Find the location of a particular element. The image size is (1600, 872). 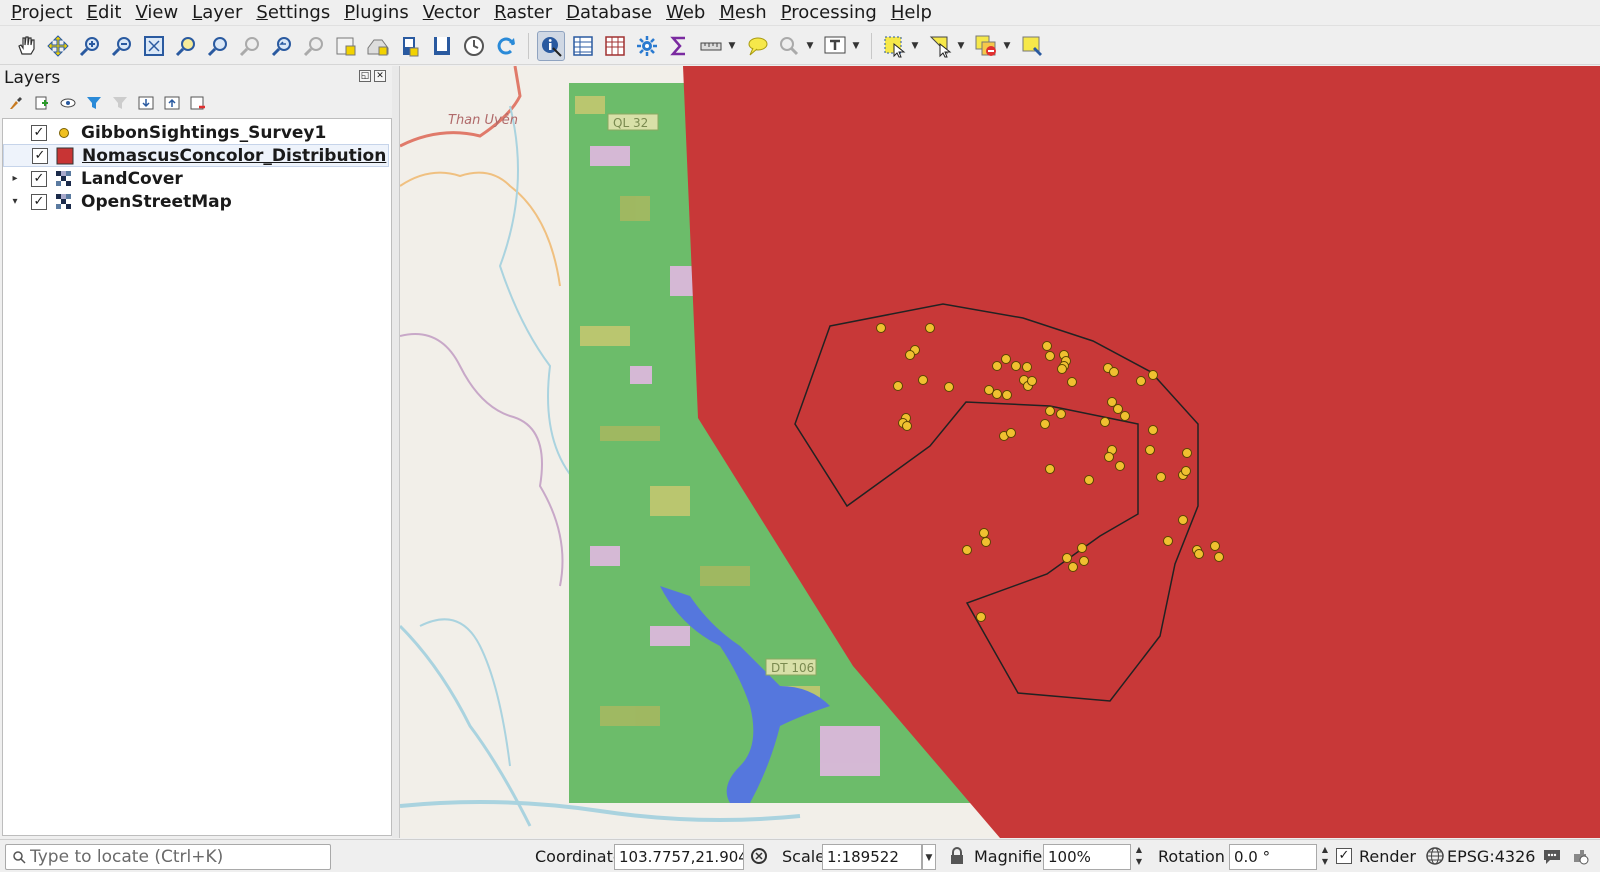

menu-database: Database is located at coordinates (609, 13).